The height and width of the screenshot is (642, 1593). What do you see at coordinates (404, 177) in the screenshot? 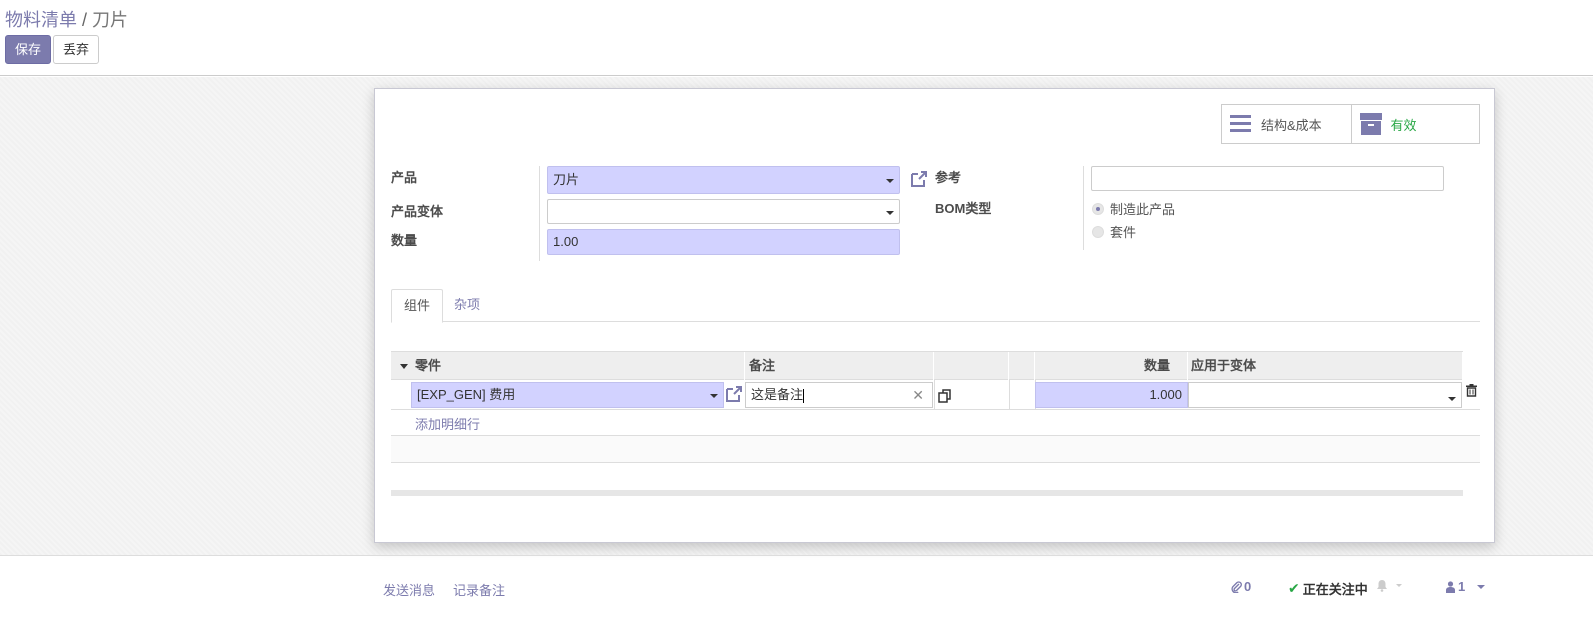
I see `product-label: 产品` at bounding box center [404, 177].